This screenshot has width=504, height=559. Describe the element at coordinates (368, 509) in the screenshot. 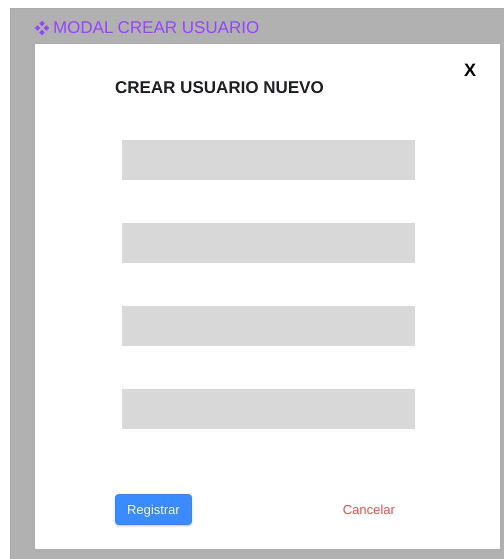

I see `cancel-button: Cancelar` at that location.